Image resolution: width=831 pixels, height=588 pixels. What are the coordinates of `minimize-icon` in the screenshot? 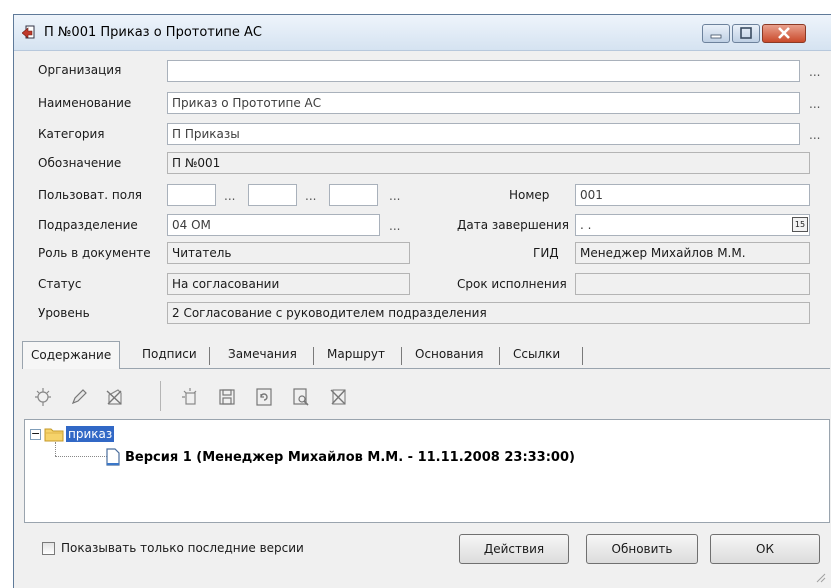 It's located at (716, 36).